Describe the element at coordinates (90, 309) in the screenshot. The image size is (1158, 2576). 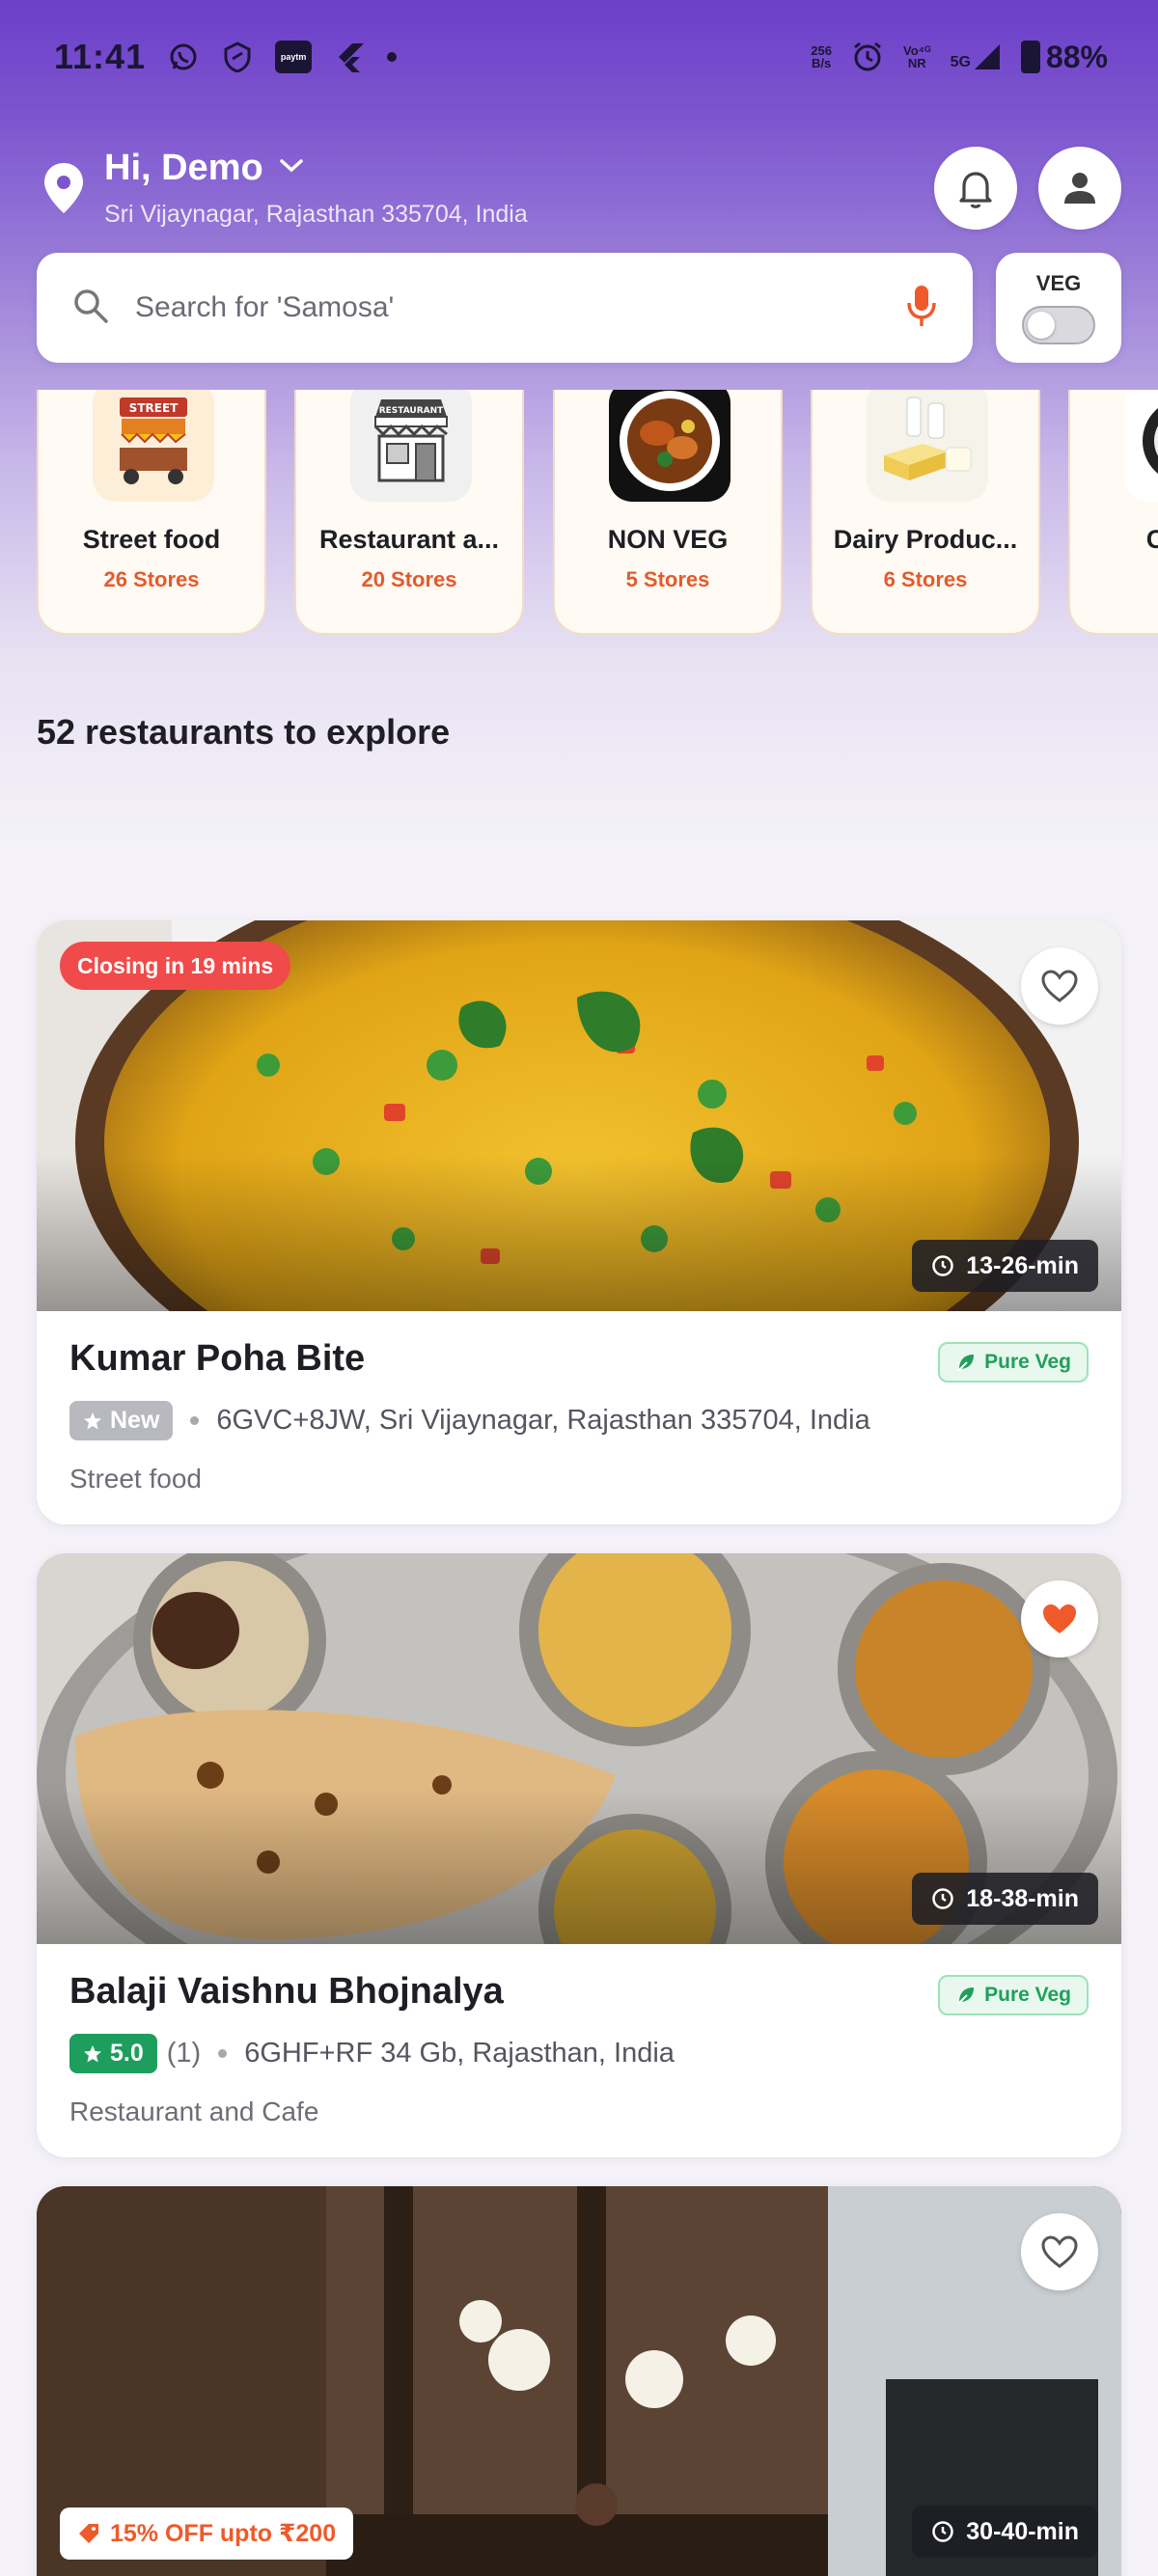
I see `search-icon` at that location.